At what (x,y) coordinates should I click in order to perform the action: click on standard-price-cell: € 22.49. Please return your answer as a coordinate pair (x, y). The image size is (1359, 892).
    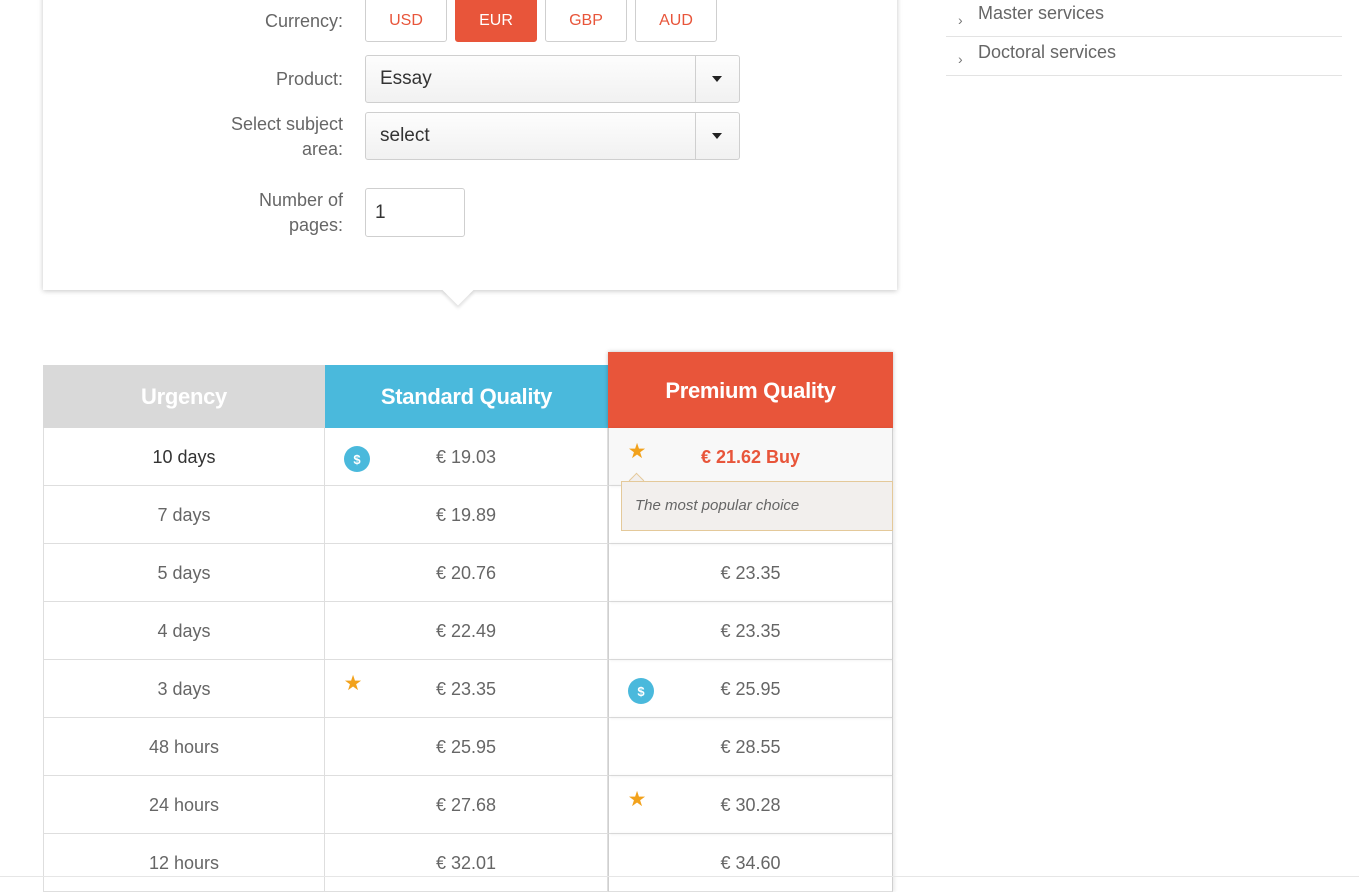
    Looking at the image, I should click on (466, 631).